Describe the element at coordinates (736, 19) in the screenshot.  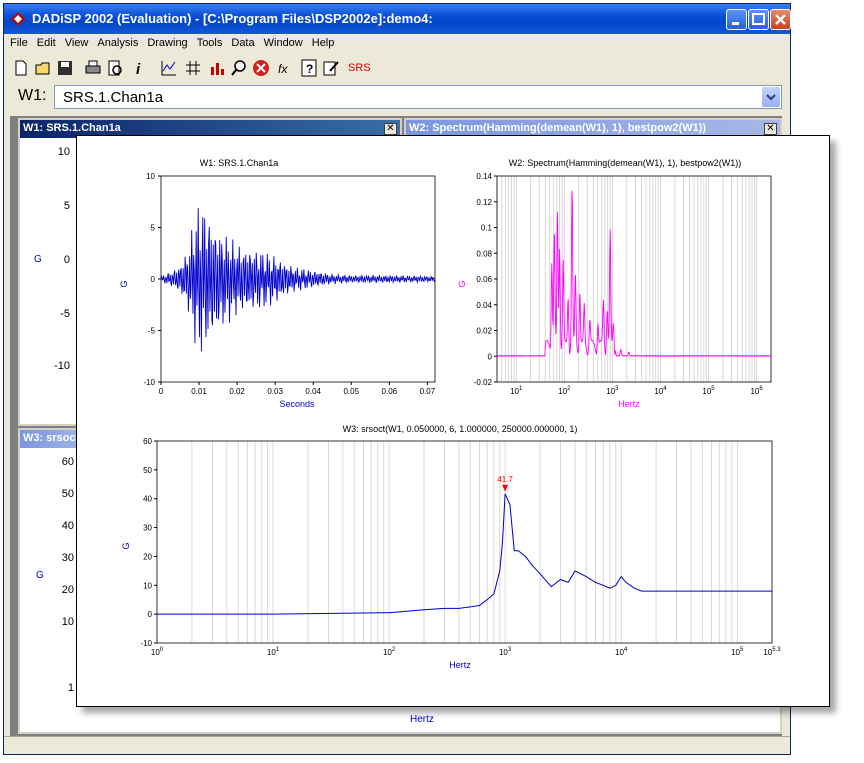
I see `minimize-button` at that location.